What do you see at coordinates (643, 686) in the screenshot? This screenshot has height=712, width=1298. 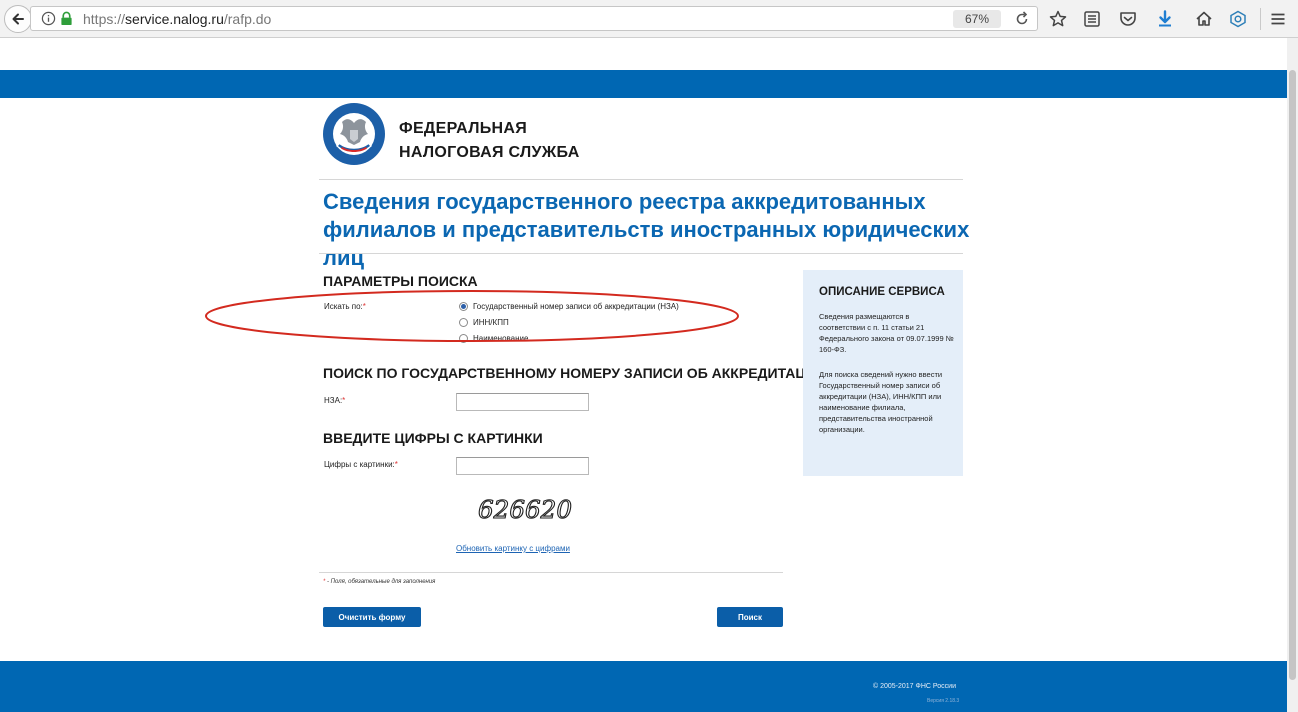 I see `footer: © 2005-2017 ФНС России Версия 2.18.3` at bounding box center [643, 686].